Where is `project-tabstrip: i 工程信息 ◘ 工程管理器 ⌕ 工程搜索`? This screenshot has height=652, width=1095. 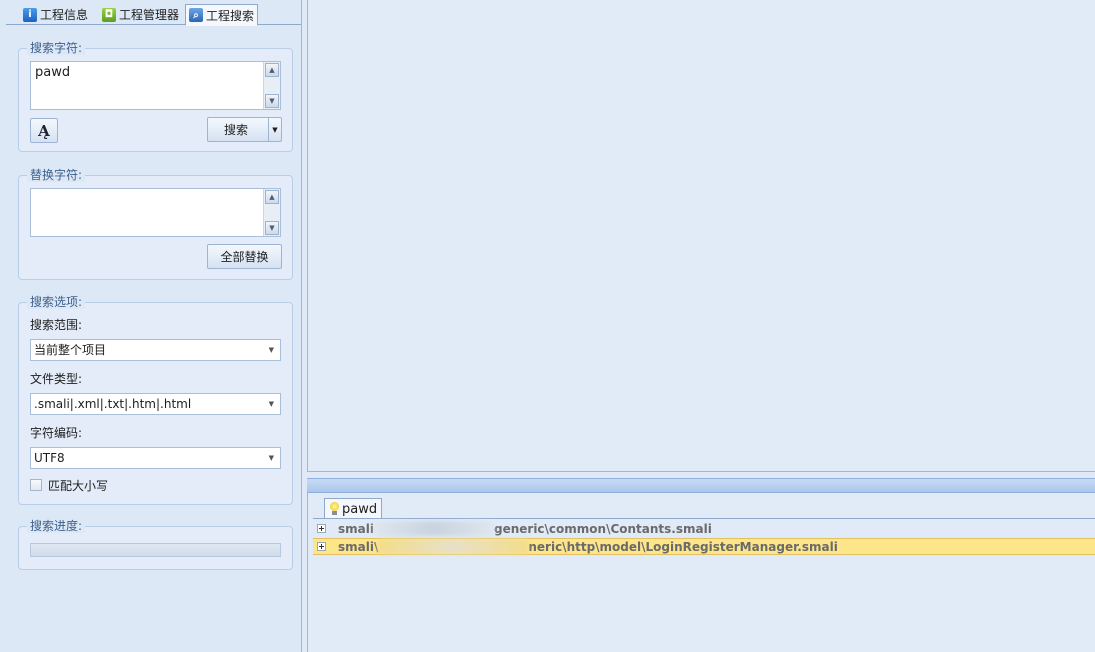
project-tabstrip: i 工程信息 ◘ 工程管理器 ⌕ 工程搜索 is located at coordinates (153, 15).